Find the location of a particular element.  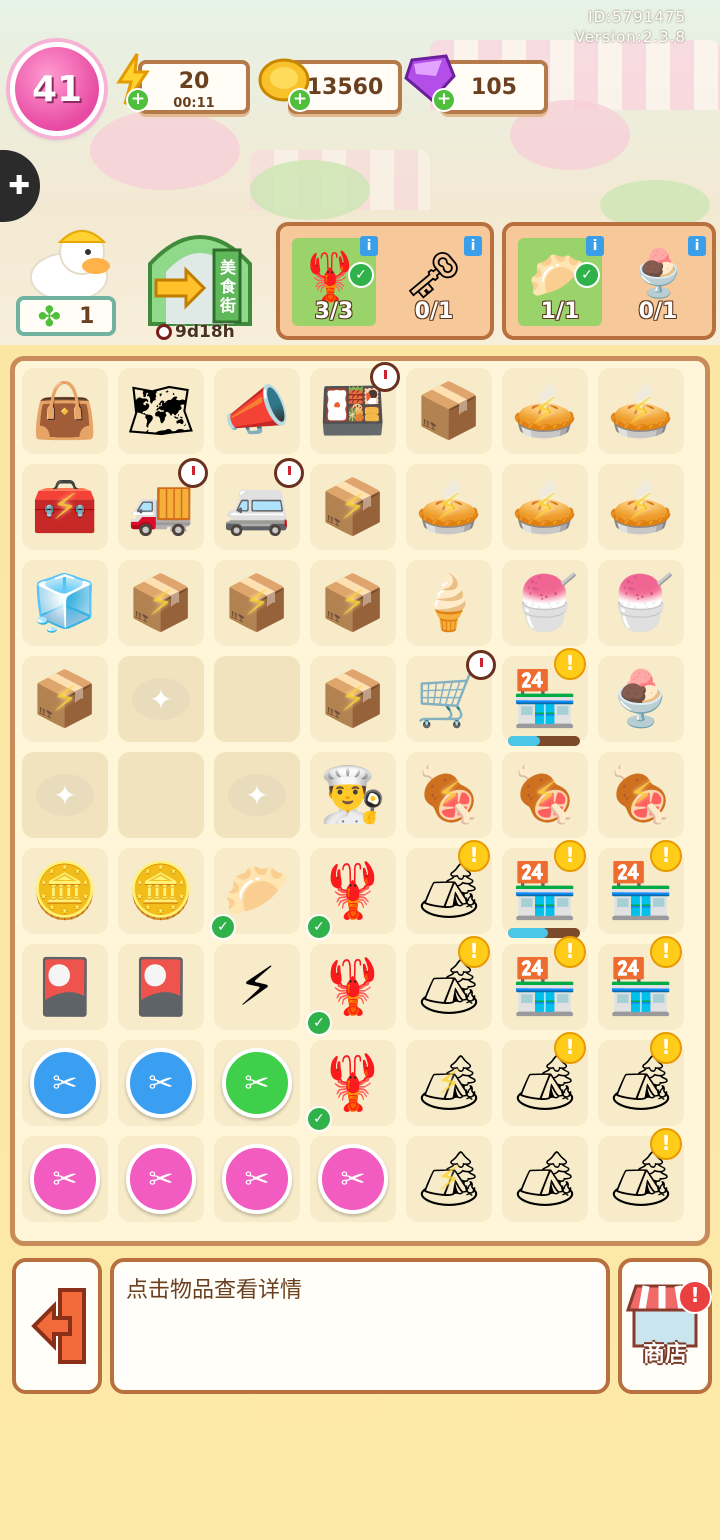

puzzle-icon: ✚ is located at coordinates (19, 186).